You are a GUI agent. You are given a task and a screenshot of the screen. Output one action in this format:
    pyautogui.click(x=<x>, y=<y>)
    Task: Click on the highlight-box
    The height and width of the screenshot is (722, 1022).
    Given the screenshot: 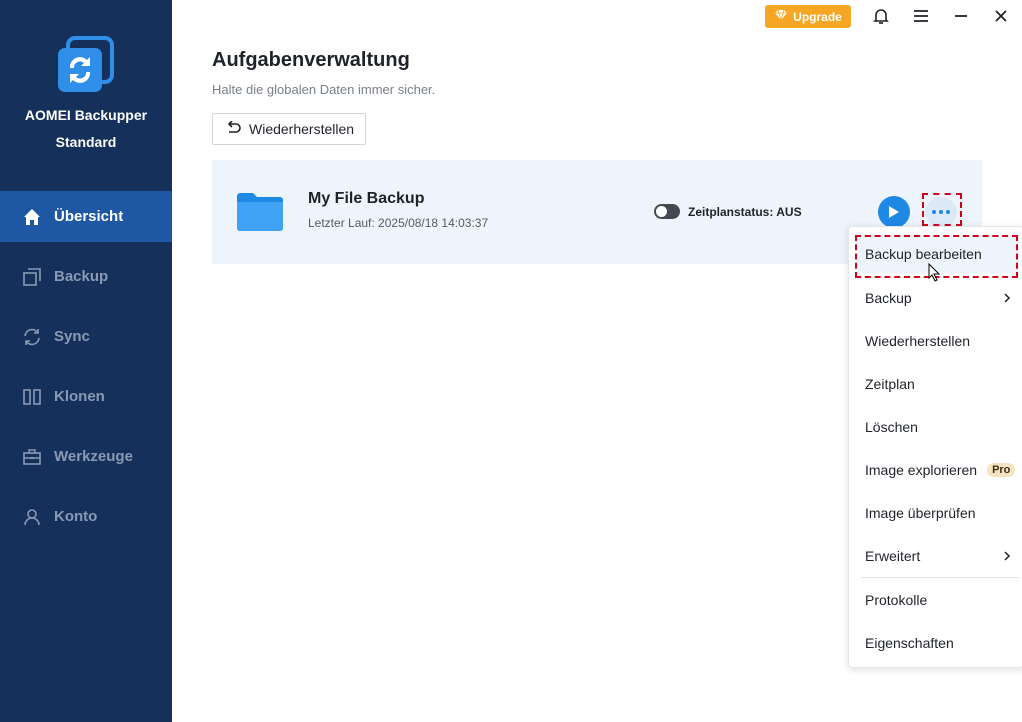 What is the action you would take?
    pyautogui.click(x=942, y=209)
    